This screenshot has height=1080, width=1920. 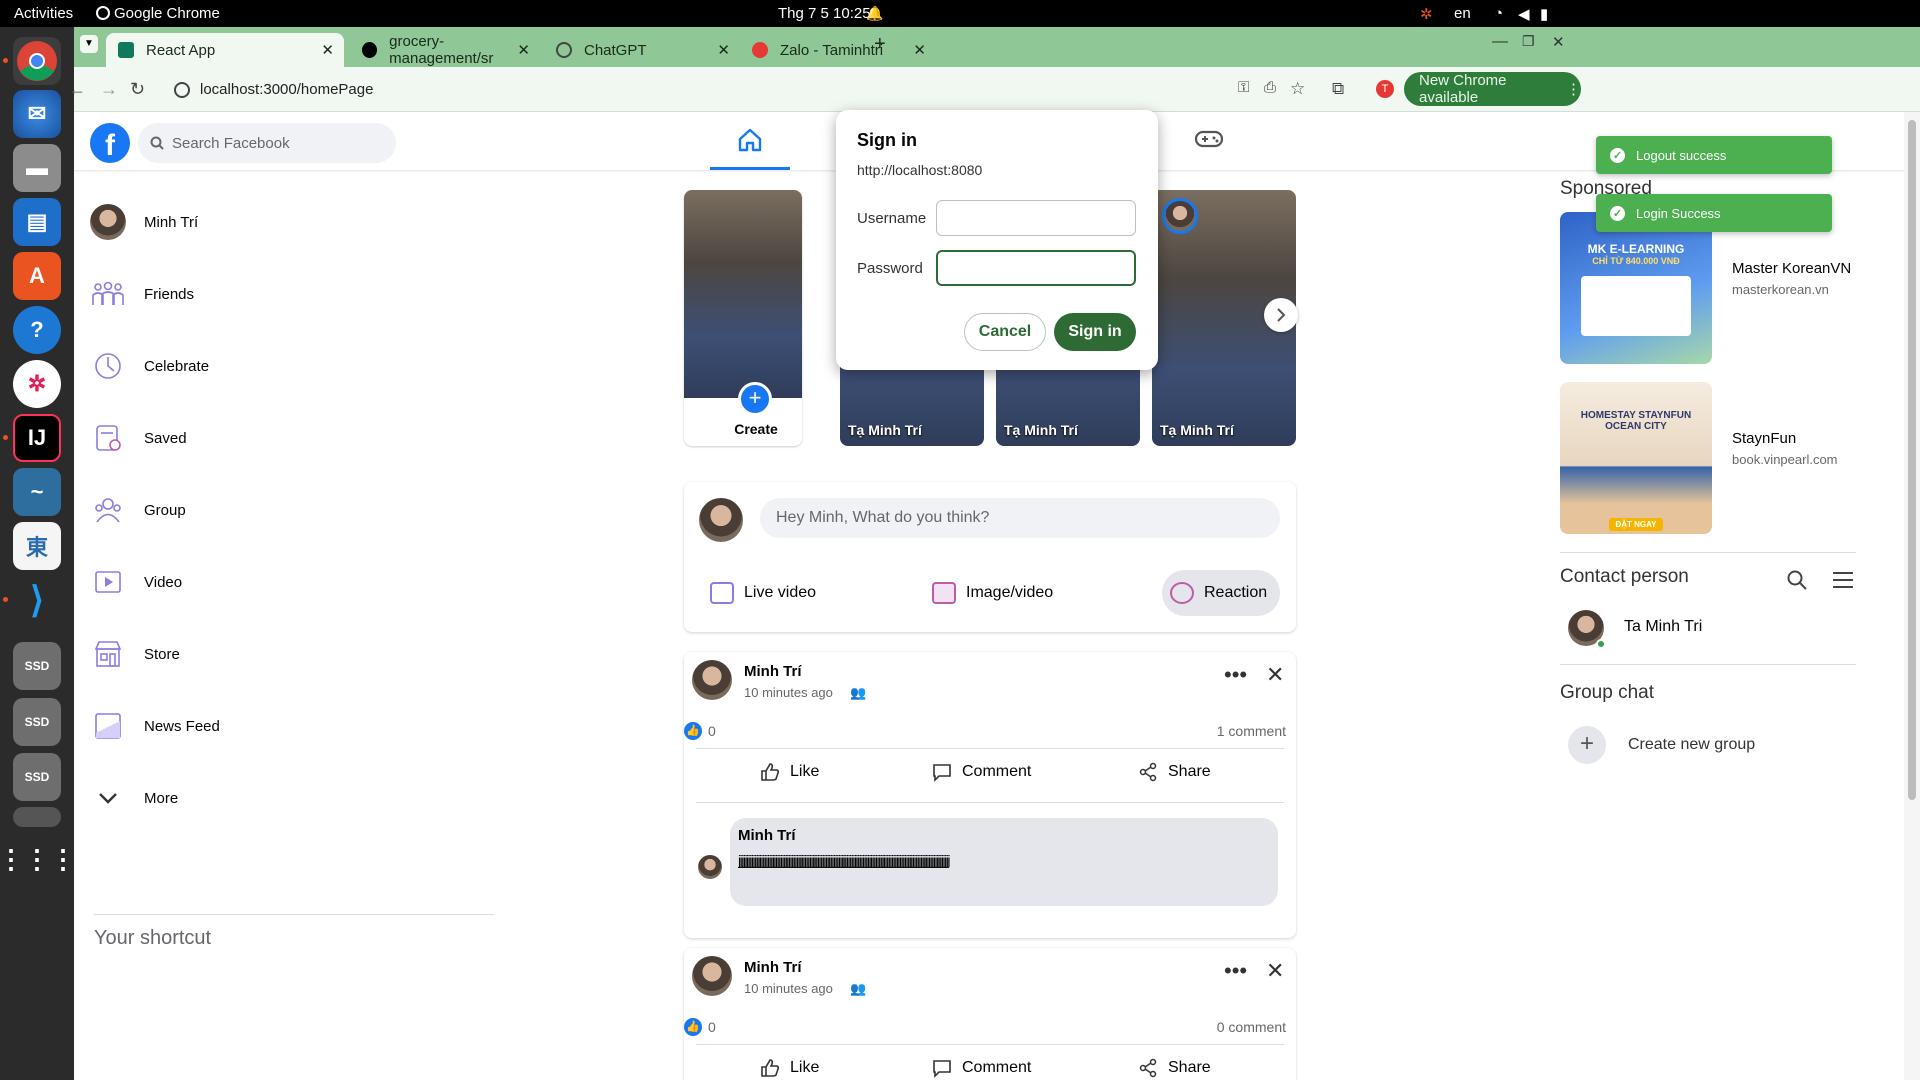 I want to click on cancel-button: Cancel, so click(x=1005, y=332).